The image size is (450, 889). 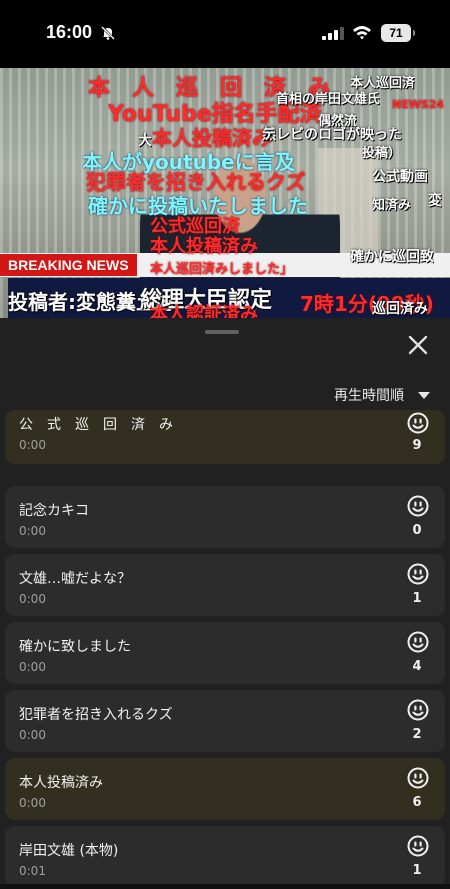 What do you see at coordinates (417, 530) in the screenshot?
I see `reaction-count: 0` at bounding box center [417, 530].